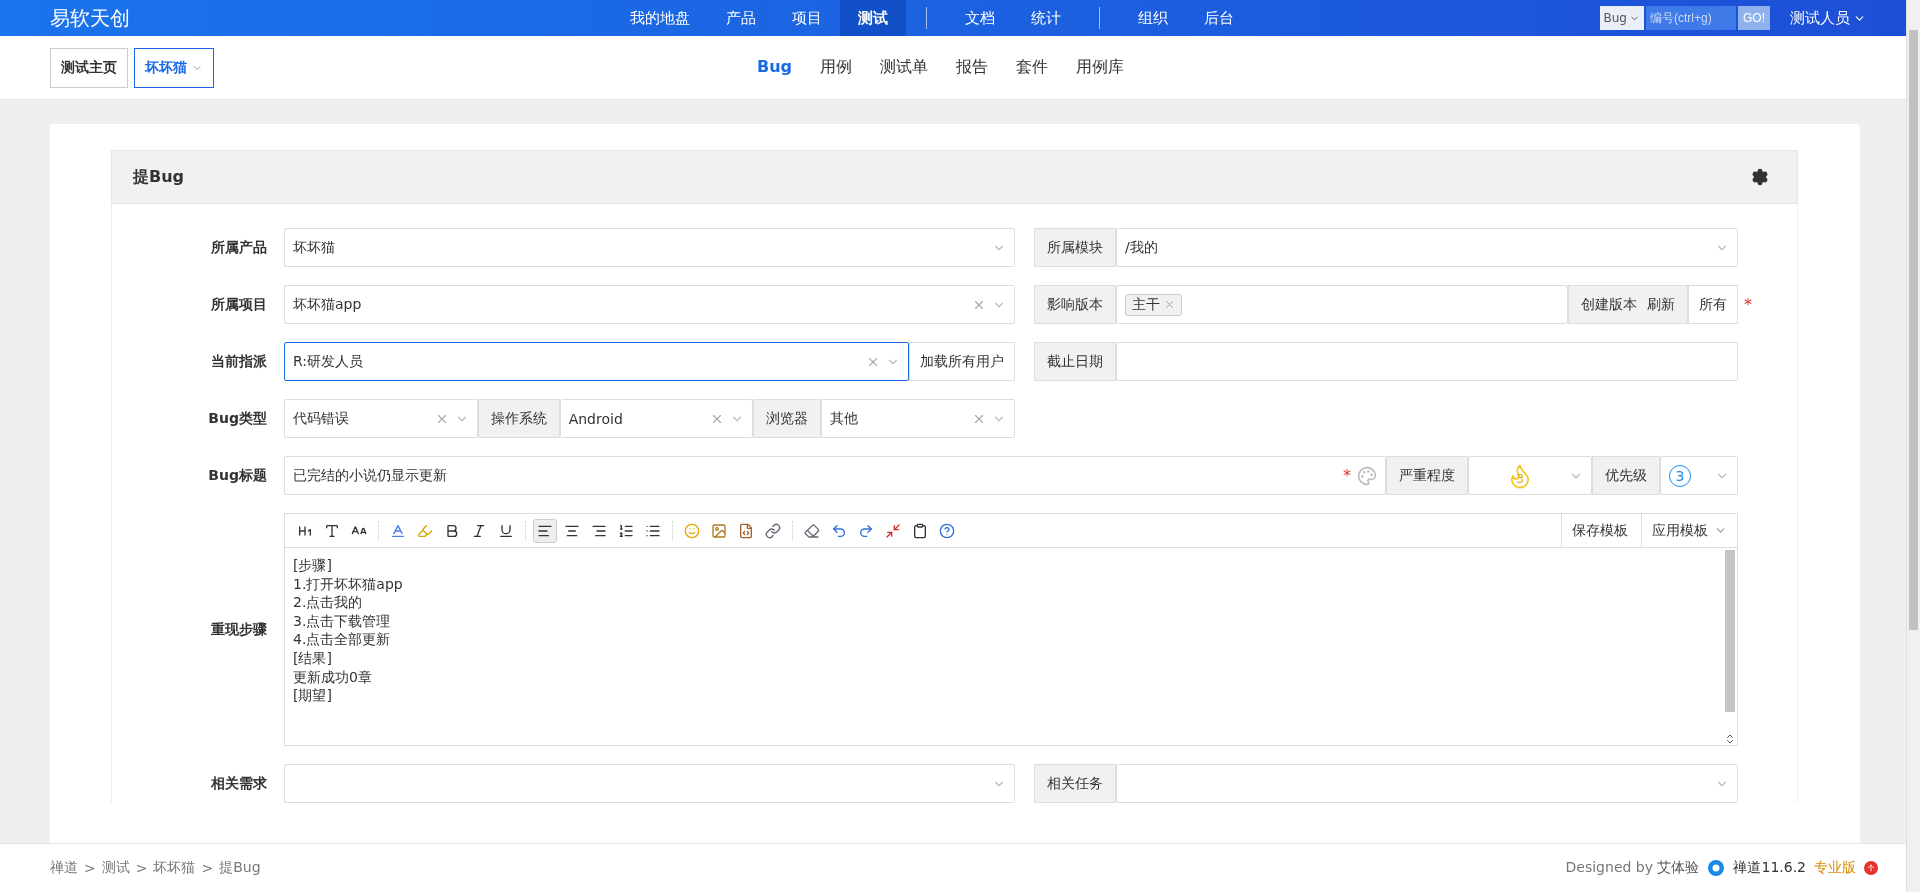  What do you see at coordinates (773, 530) in the screenshot?
I see `link-icon` at bounding box center [773, 530].